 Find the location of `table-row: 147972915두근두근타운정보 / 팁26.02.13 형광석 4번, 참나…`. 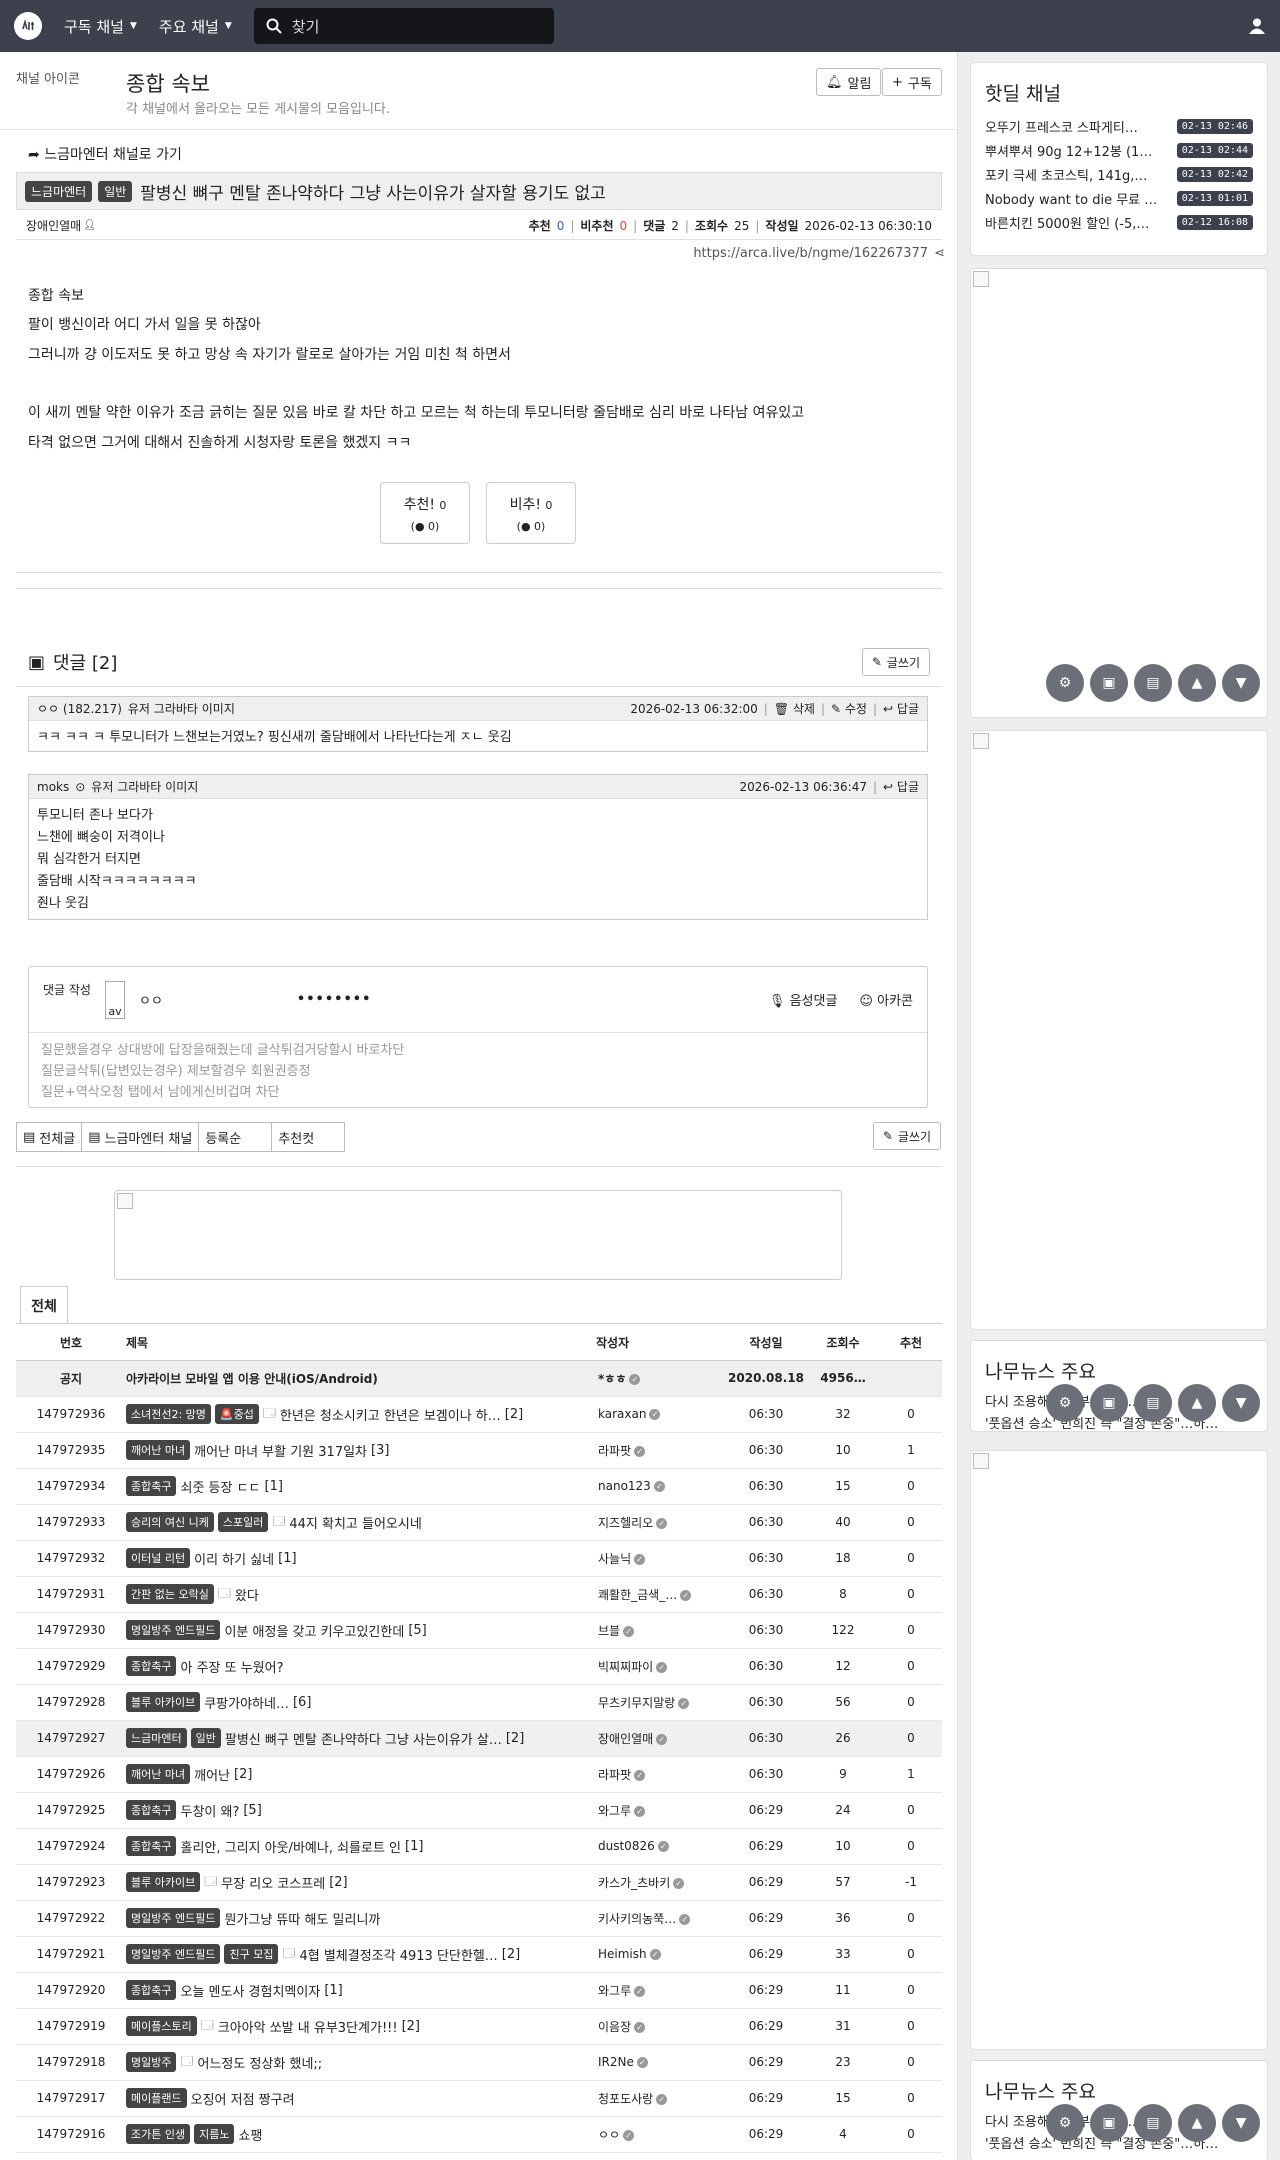

table-row: 147972915두근두근타운정보 / 팁26.02.13 형광석 4번, 참나… is located at coordinates (479, 2156).